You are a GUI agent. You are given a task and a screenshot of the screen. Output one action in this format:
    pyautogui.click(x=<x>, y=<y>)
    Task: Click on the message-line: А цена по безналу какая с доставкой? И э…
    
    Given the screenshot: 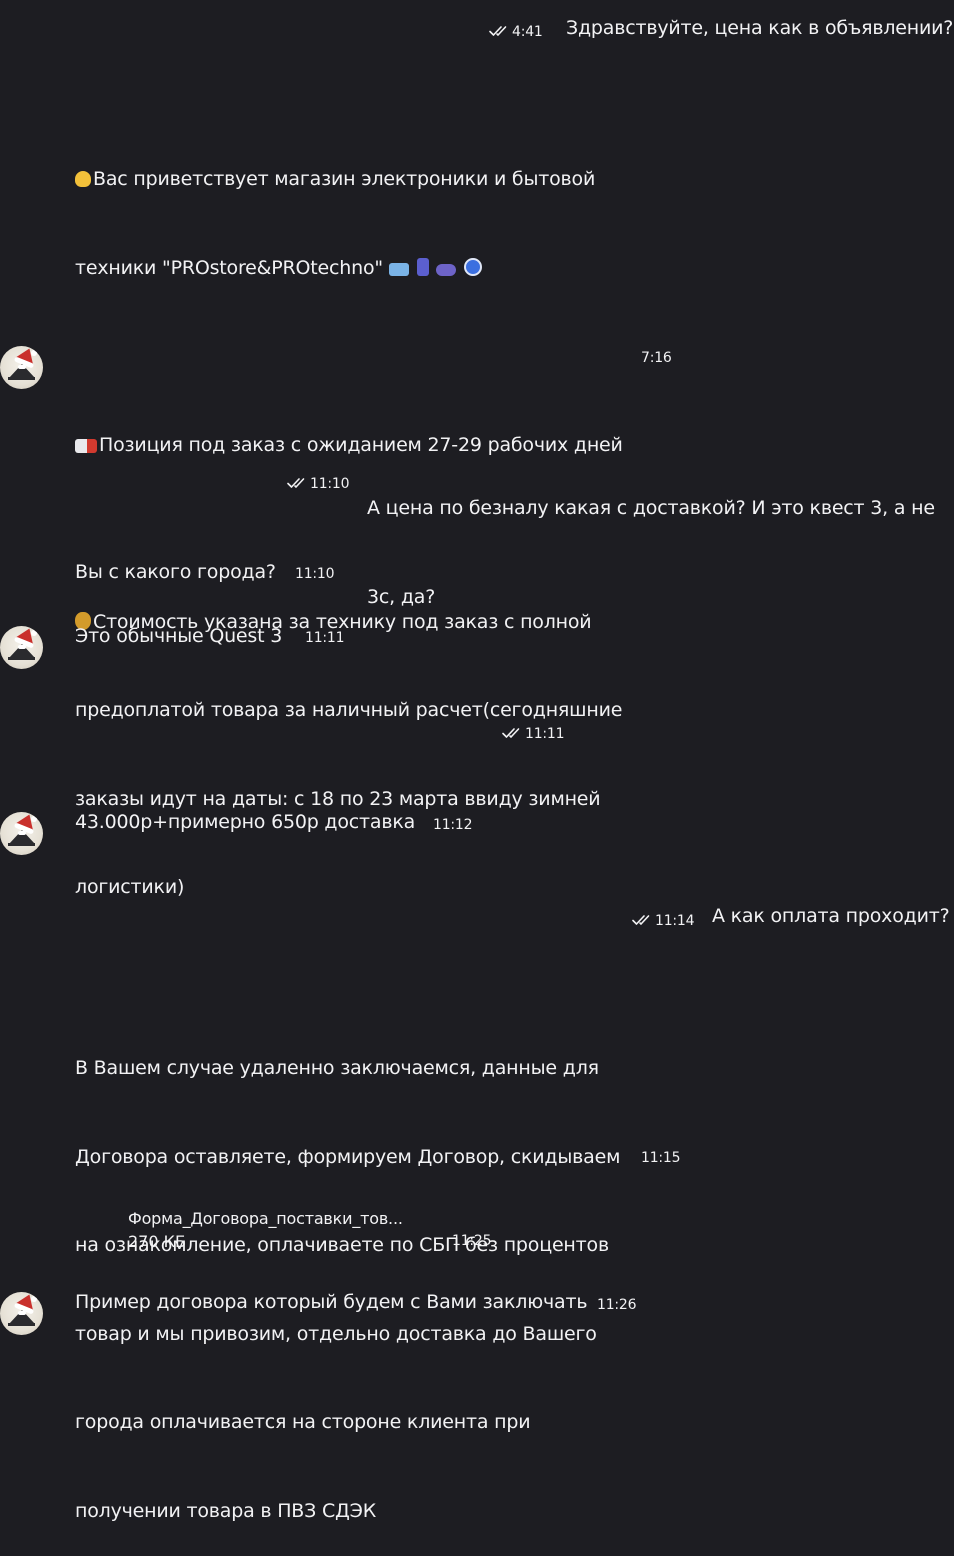 What is the action you would take?
    pyautogui.click(x=651, y=508)
    